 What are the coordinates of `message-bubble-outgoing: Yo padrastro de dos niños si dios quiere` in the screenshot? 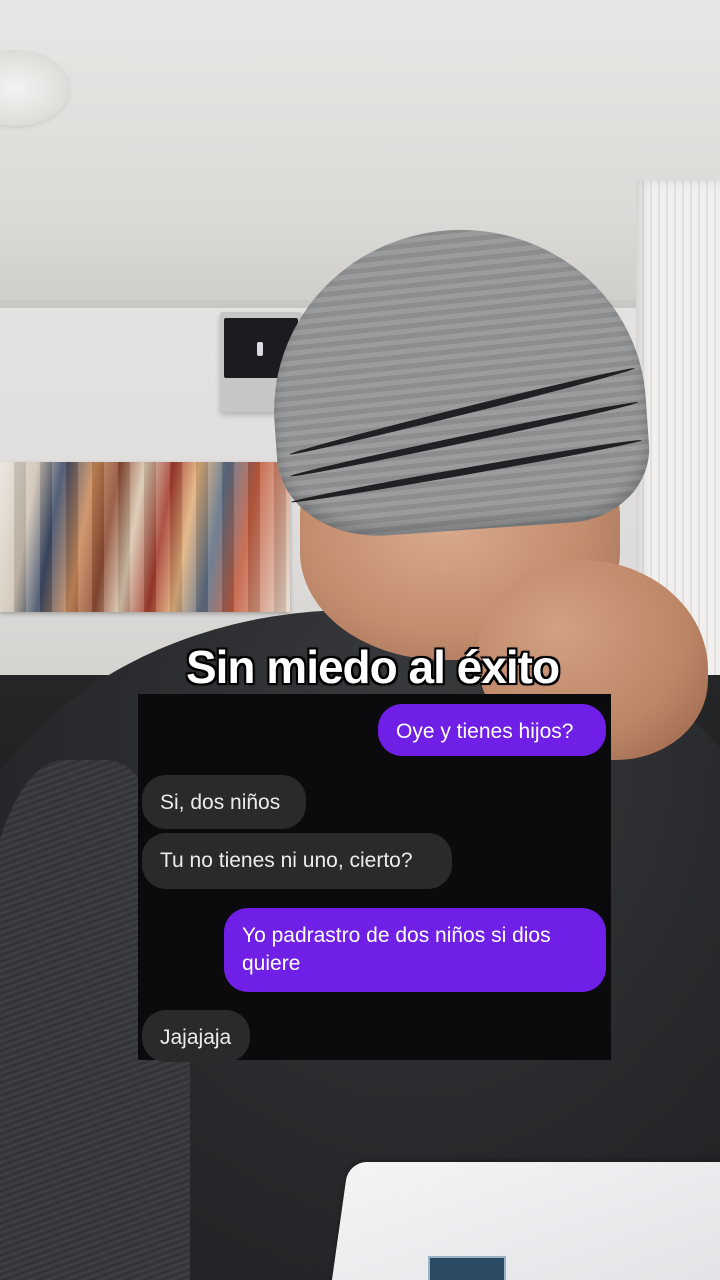 It's located at (415, 950).